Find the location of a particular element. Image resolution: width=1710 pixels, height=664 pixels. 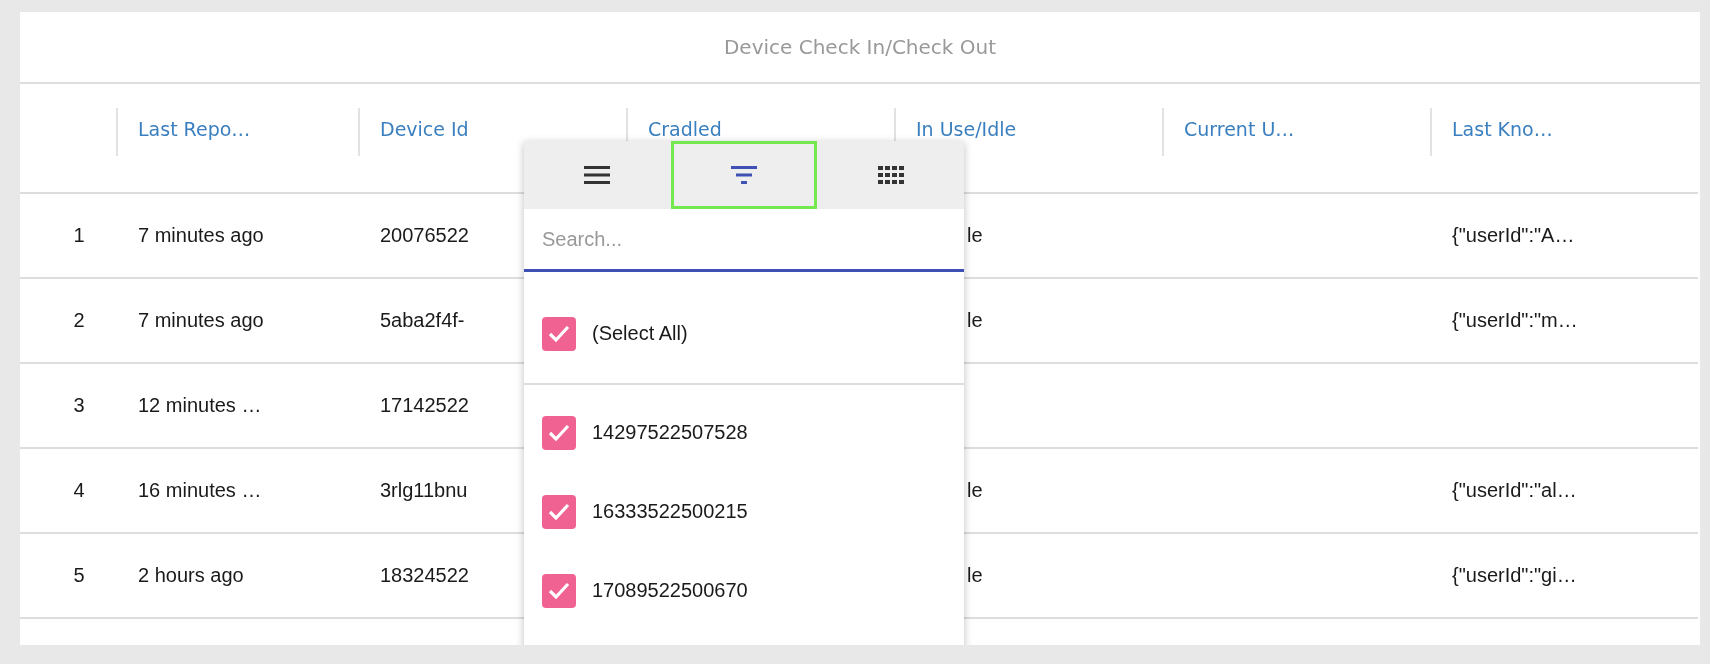

table-cell: 3rlg11bnu is located at coordinates (424, 490).